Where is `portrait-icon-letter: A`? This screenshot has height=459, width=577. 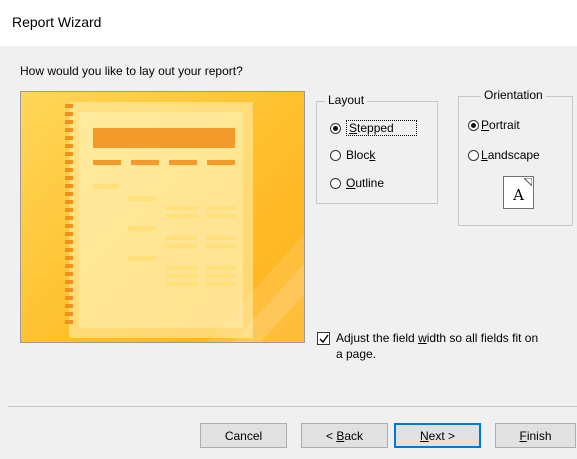 portrait-icon-letter: A is located at coordinates (518, 195).